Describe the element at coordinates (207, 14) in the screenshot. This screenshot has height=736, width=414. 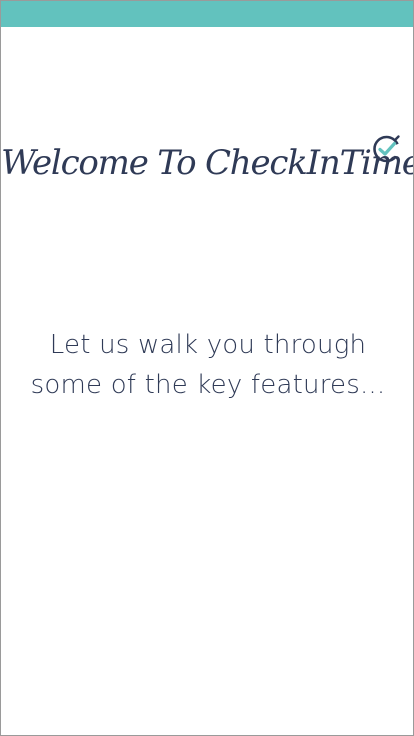
I see `status-bar` at that location.